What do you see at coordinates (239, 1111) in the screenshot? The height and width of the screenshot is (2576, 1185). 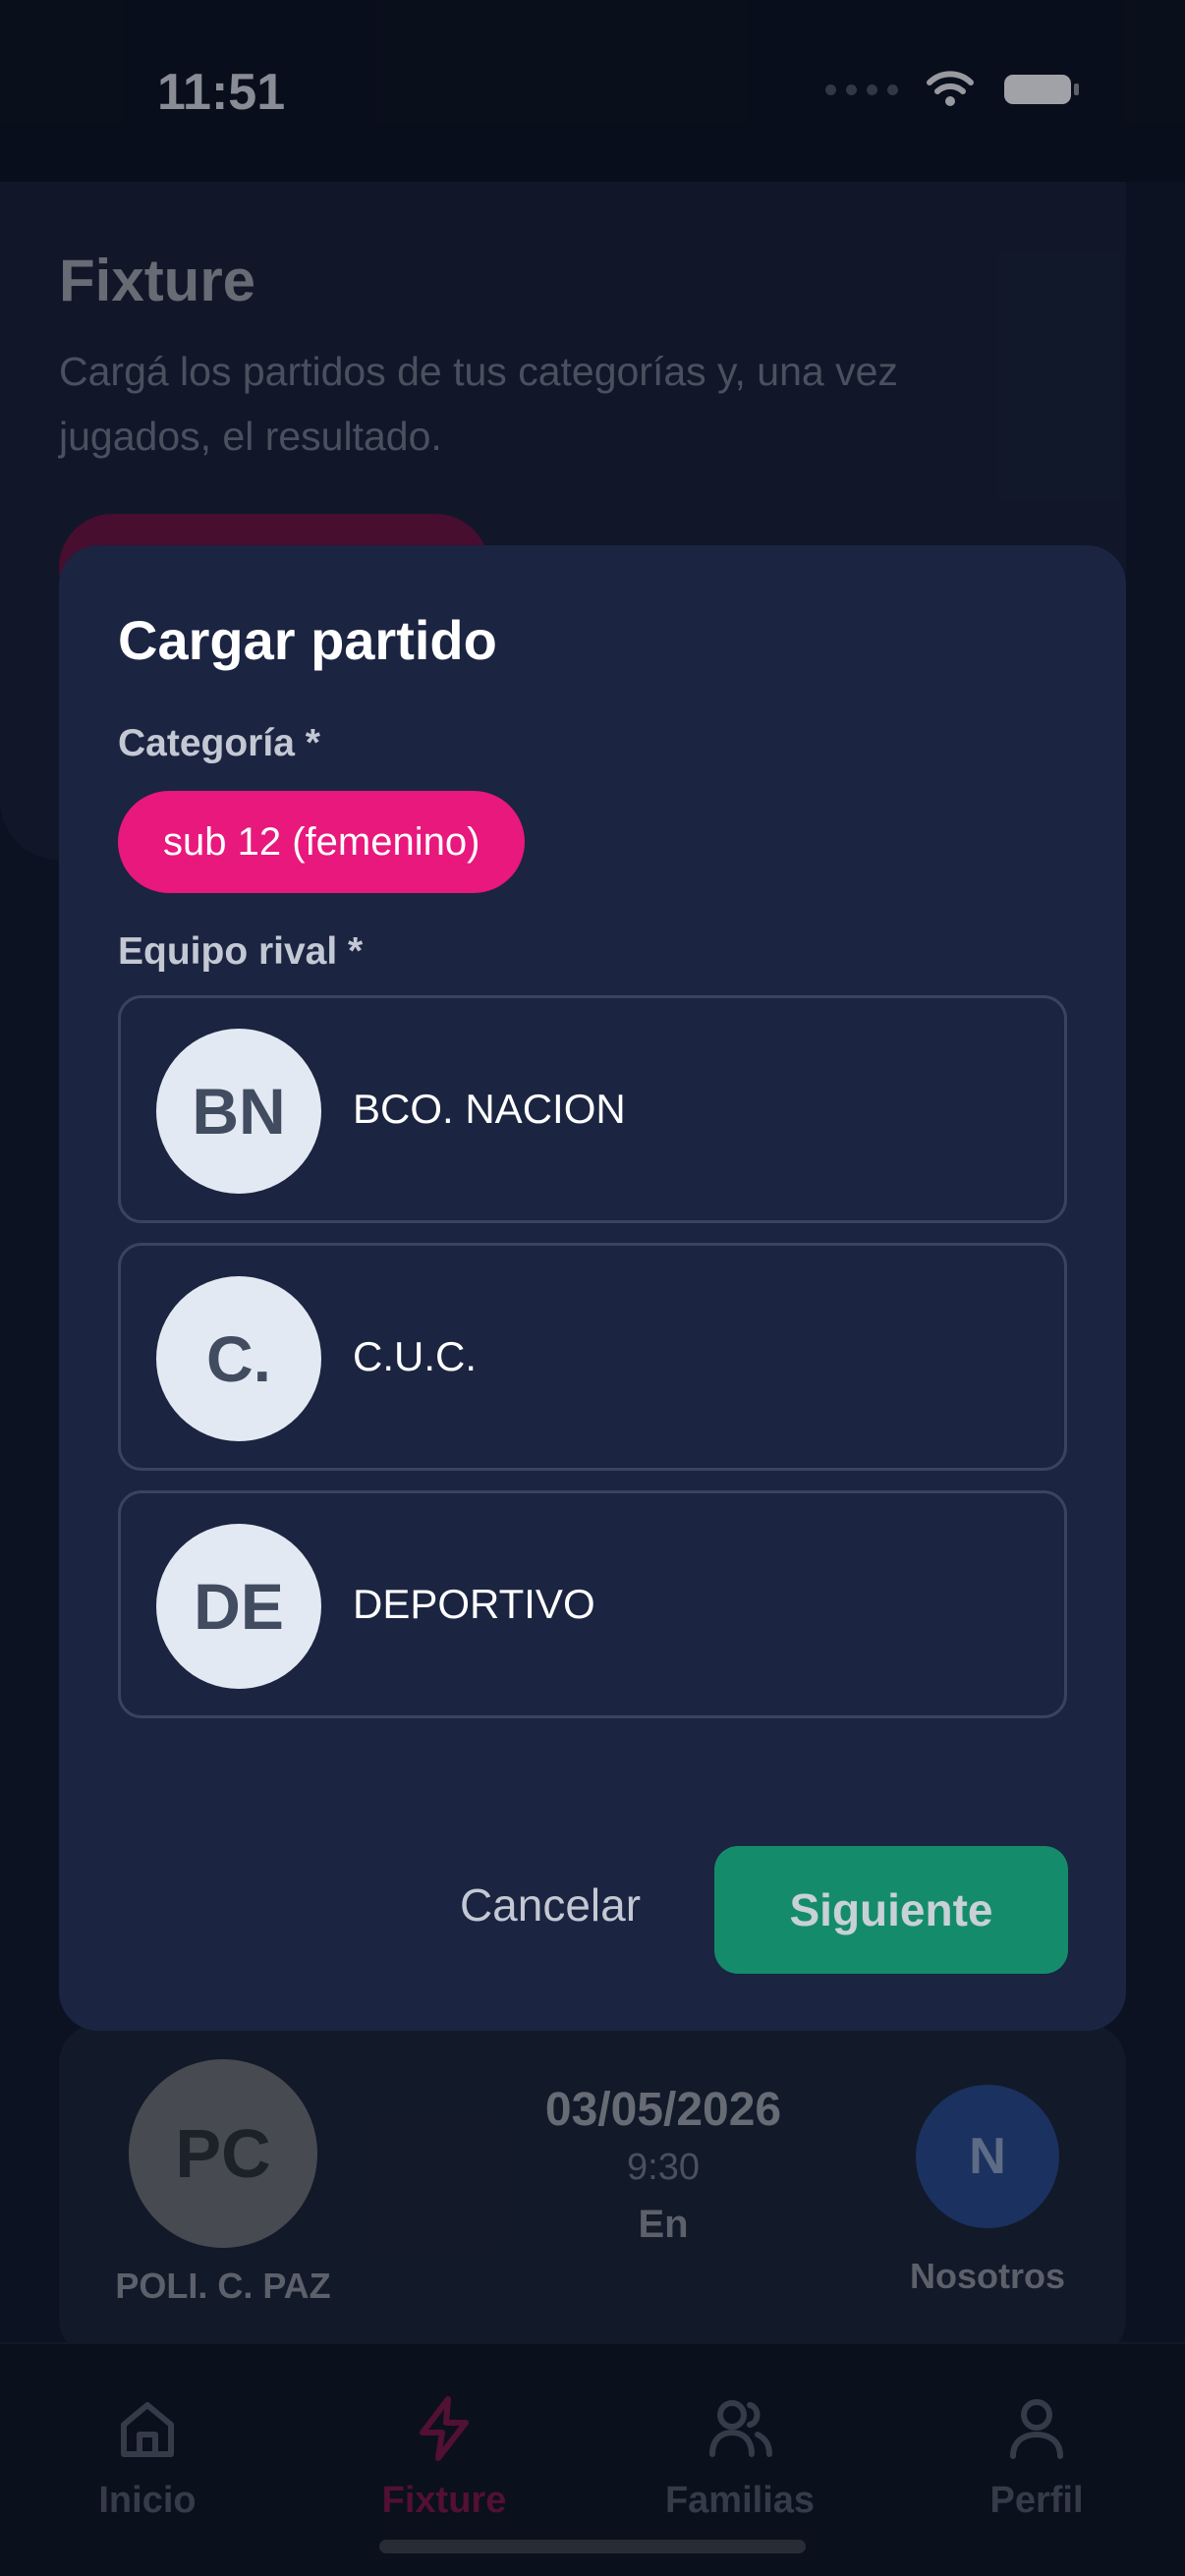 I see `team-avatar: BN` at bounding box center [239, 1111].